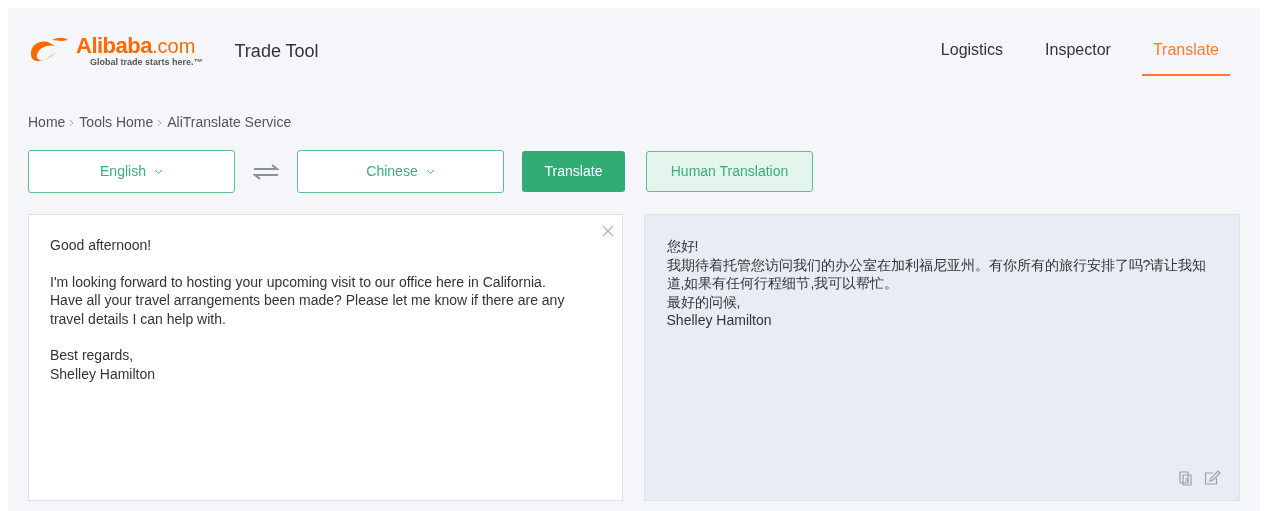 The height and width of the screenshot is (511, 1268). Describe the element at coordinates (1185, 51) in the screenshot. I see `nav-tab: Translate` at that location.